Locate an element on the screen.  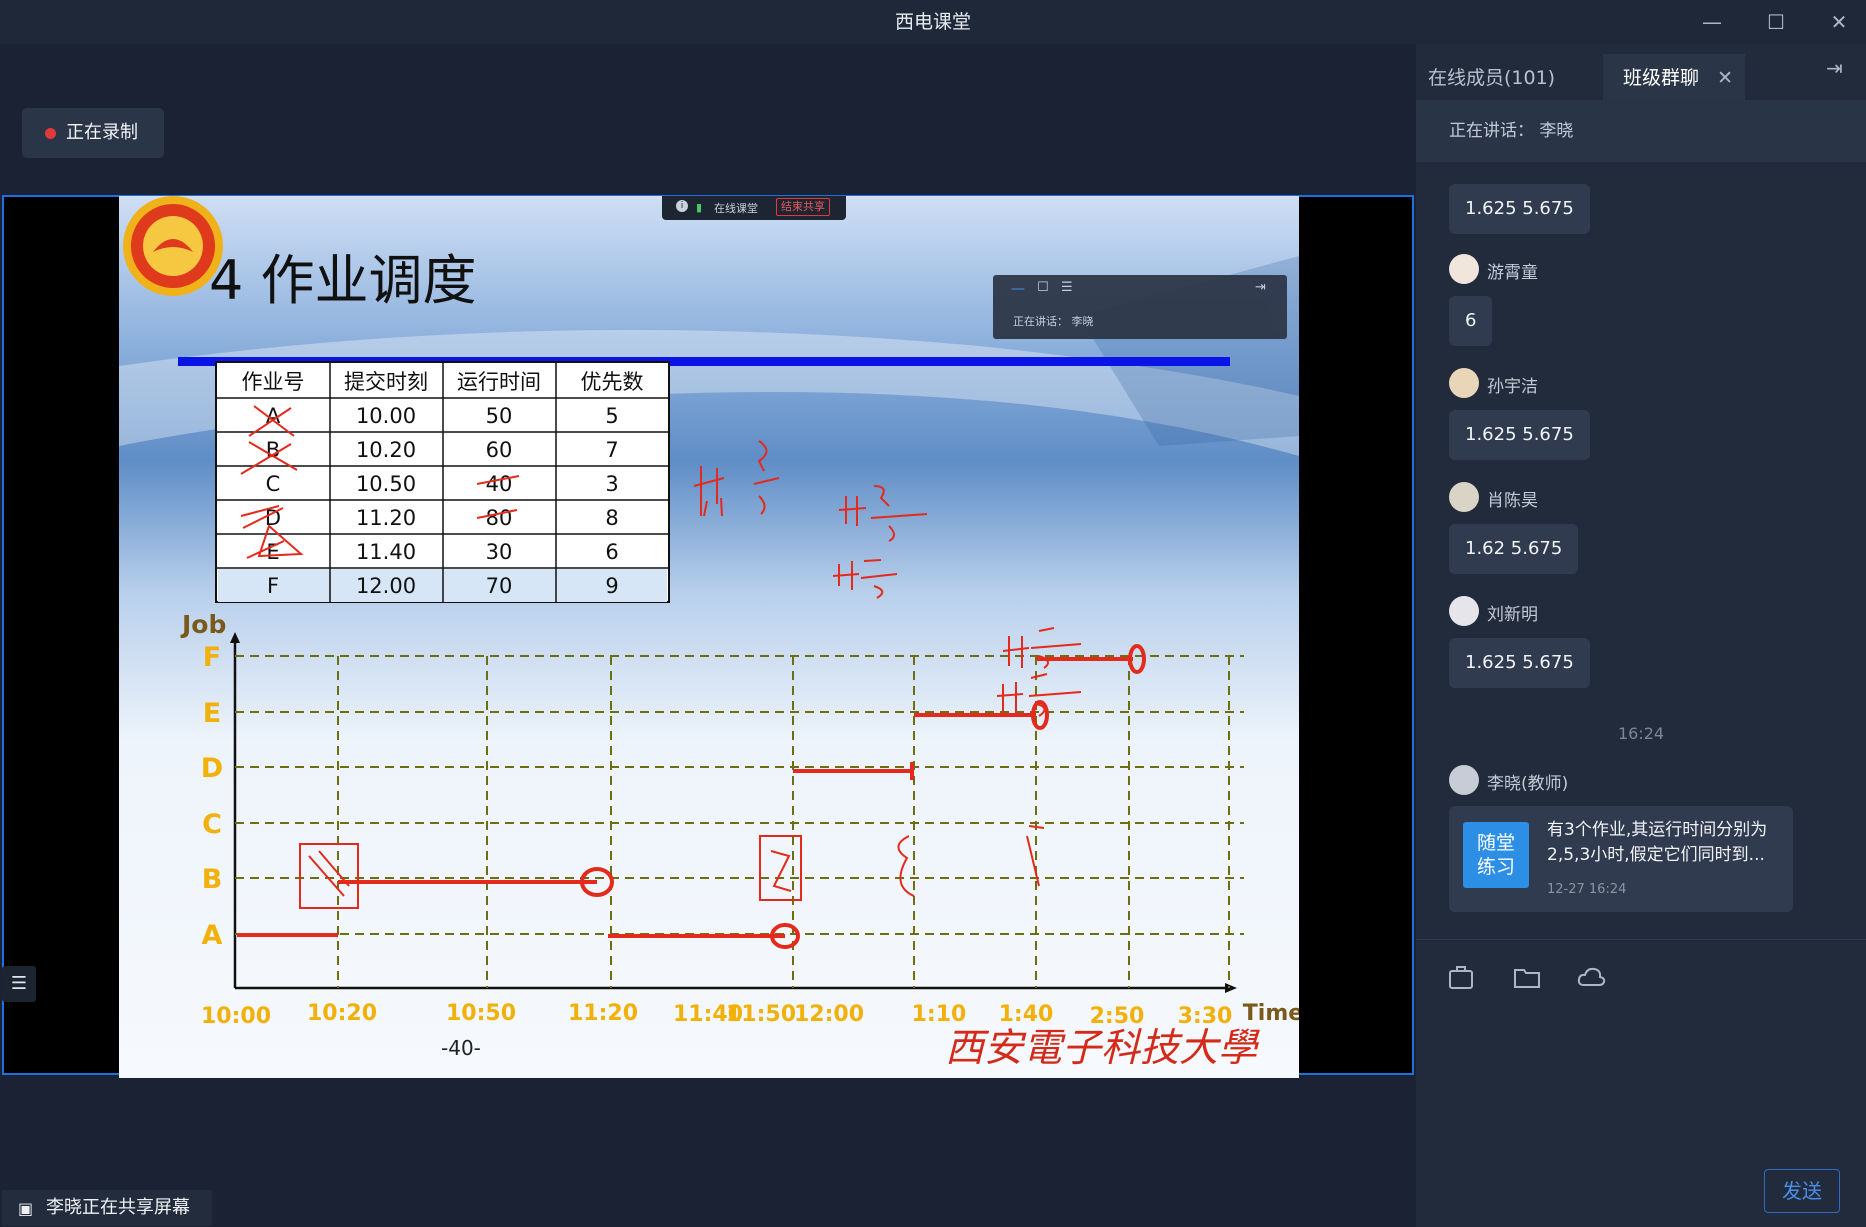
signal-icon: ▮ is located at coordinates (699, 207).